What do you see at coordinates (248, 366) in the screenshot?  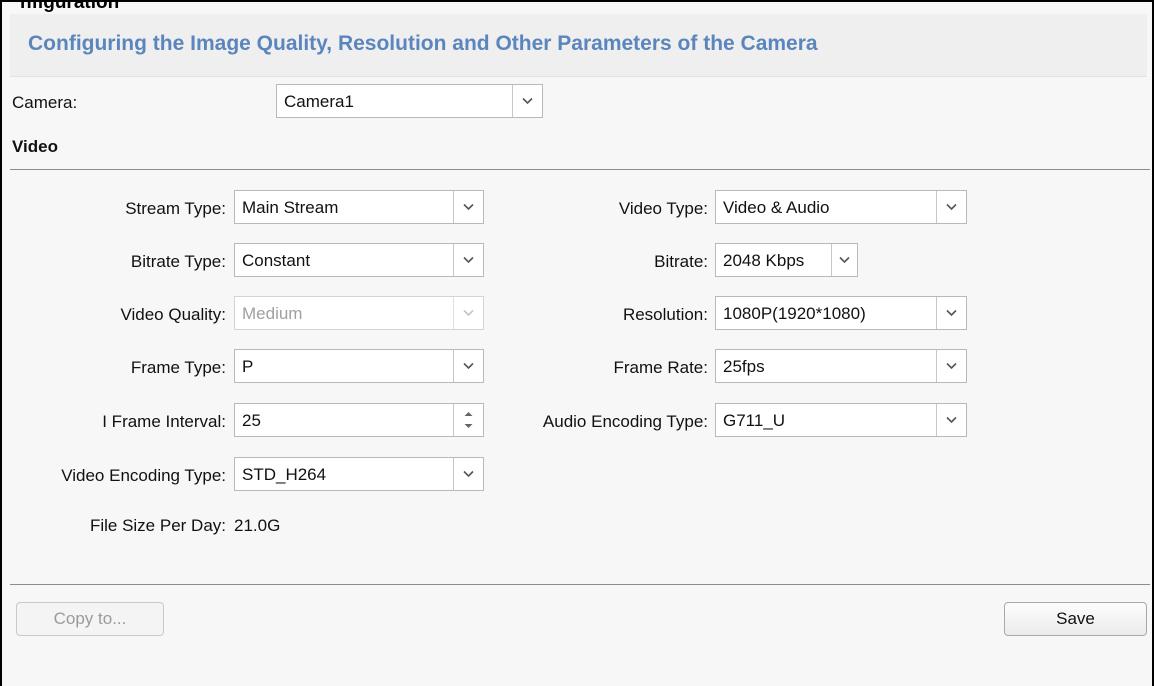 I see `frame-type-value: P` at bounding box center [248, 366].